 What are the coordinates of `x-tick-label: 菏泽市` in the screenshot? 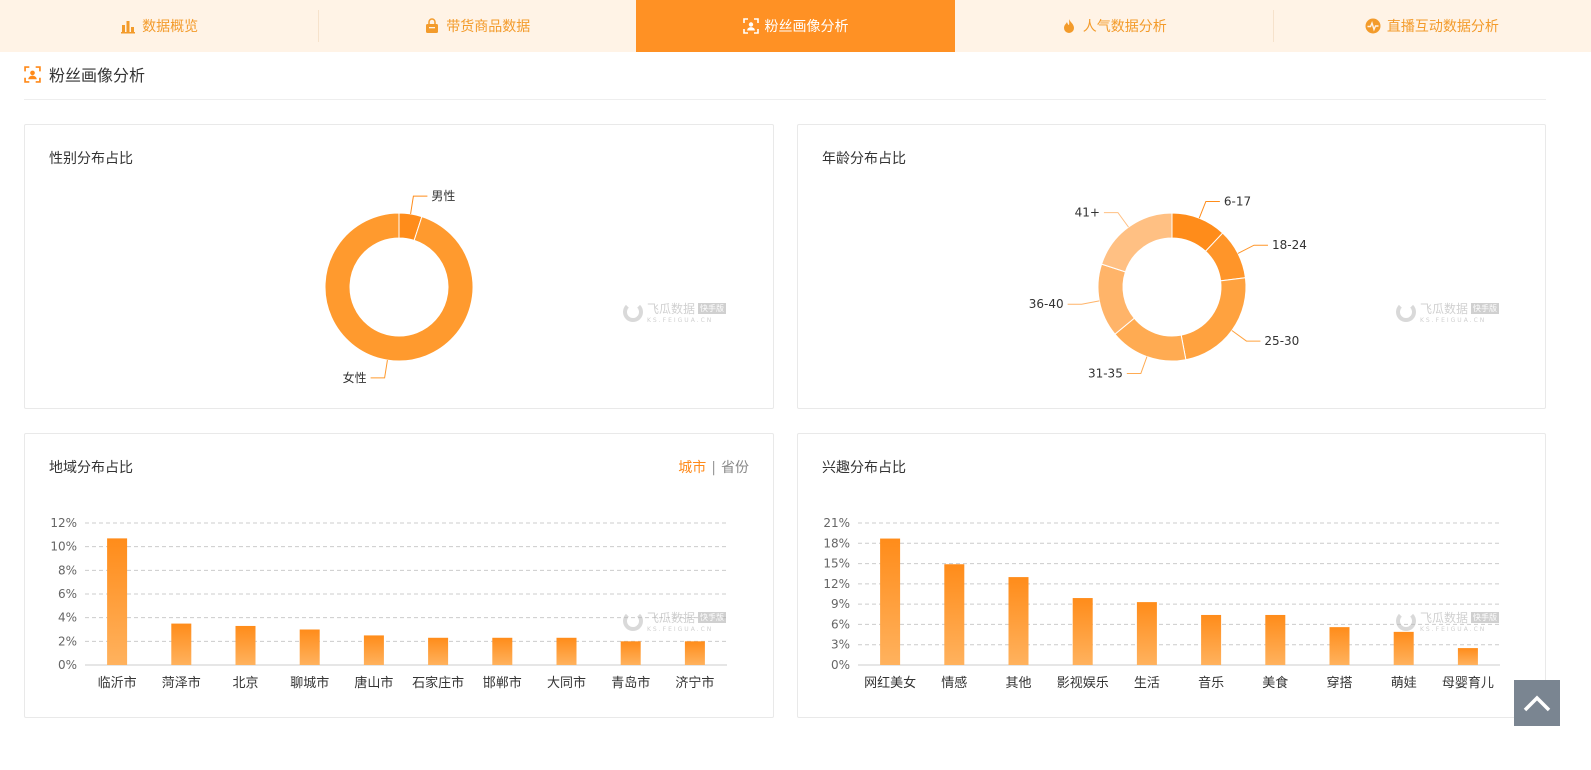 It's located at (181, 683).